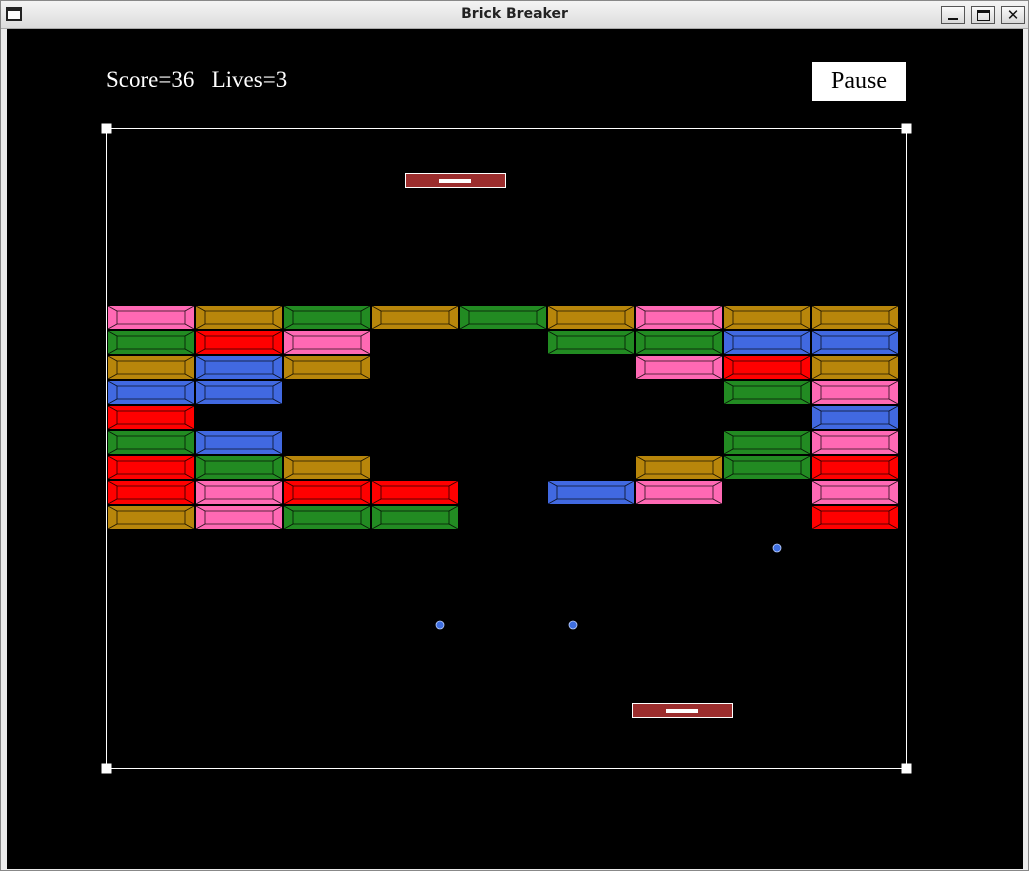 This screenshot has height=871, width=1029. I want to click on lives-label: Lives, so click(237, 79).